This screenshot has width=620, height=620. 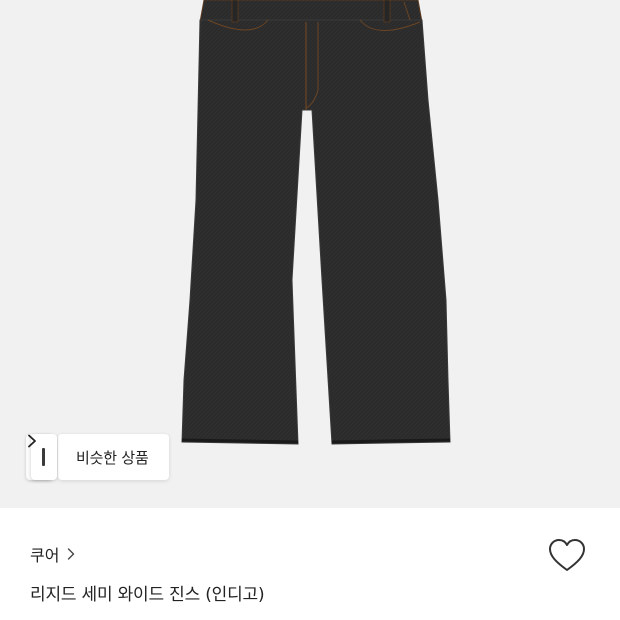 I want to click on similar-products-chip: 비슷한 상품, so click(x=97, y=457).